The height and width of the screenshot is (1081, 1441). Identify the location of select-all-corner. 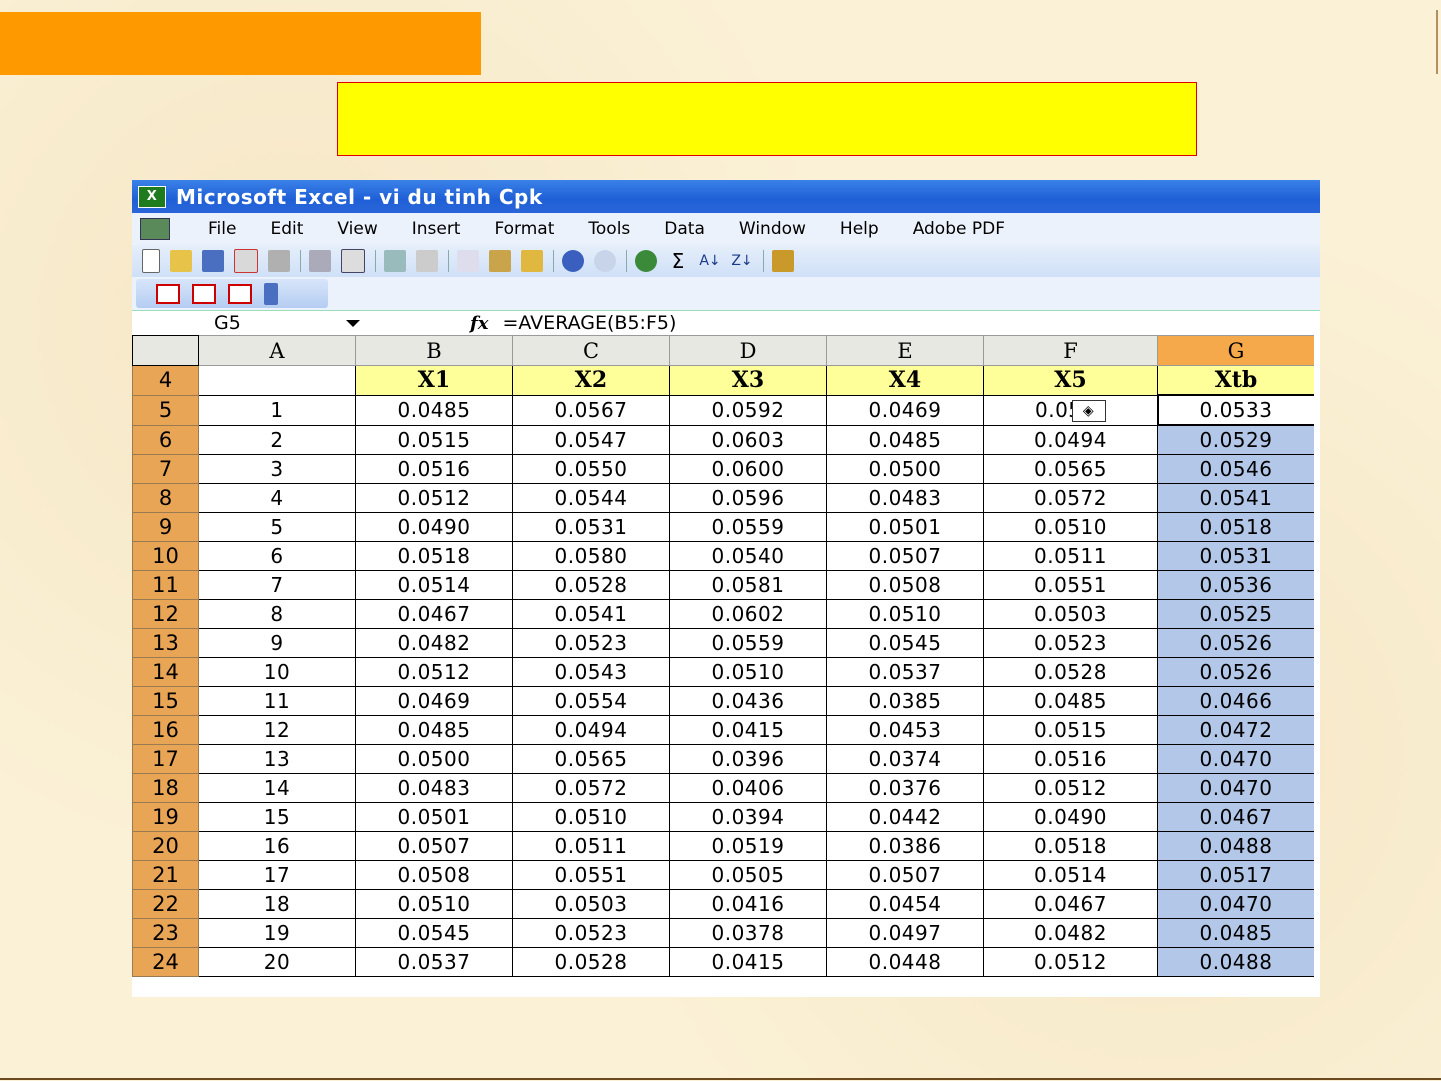
(165, 350).